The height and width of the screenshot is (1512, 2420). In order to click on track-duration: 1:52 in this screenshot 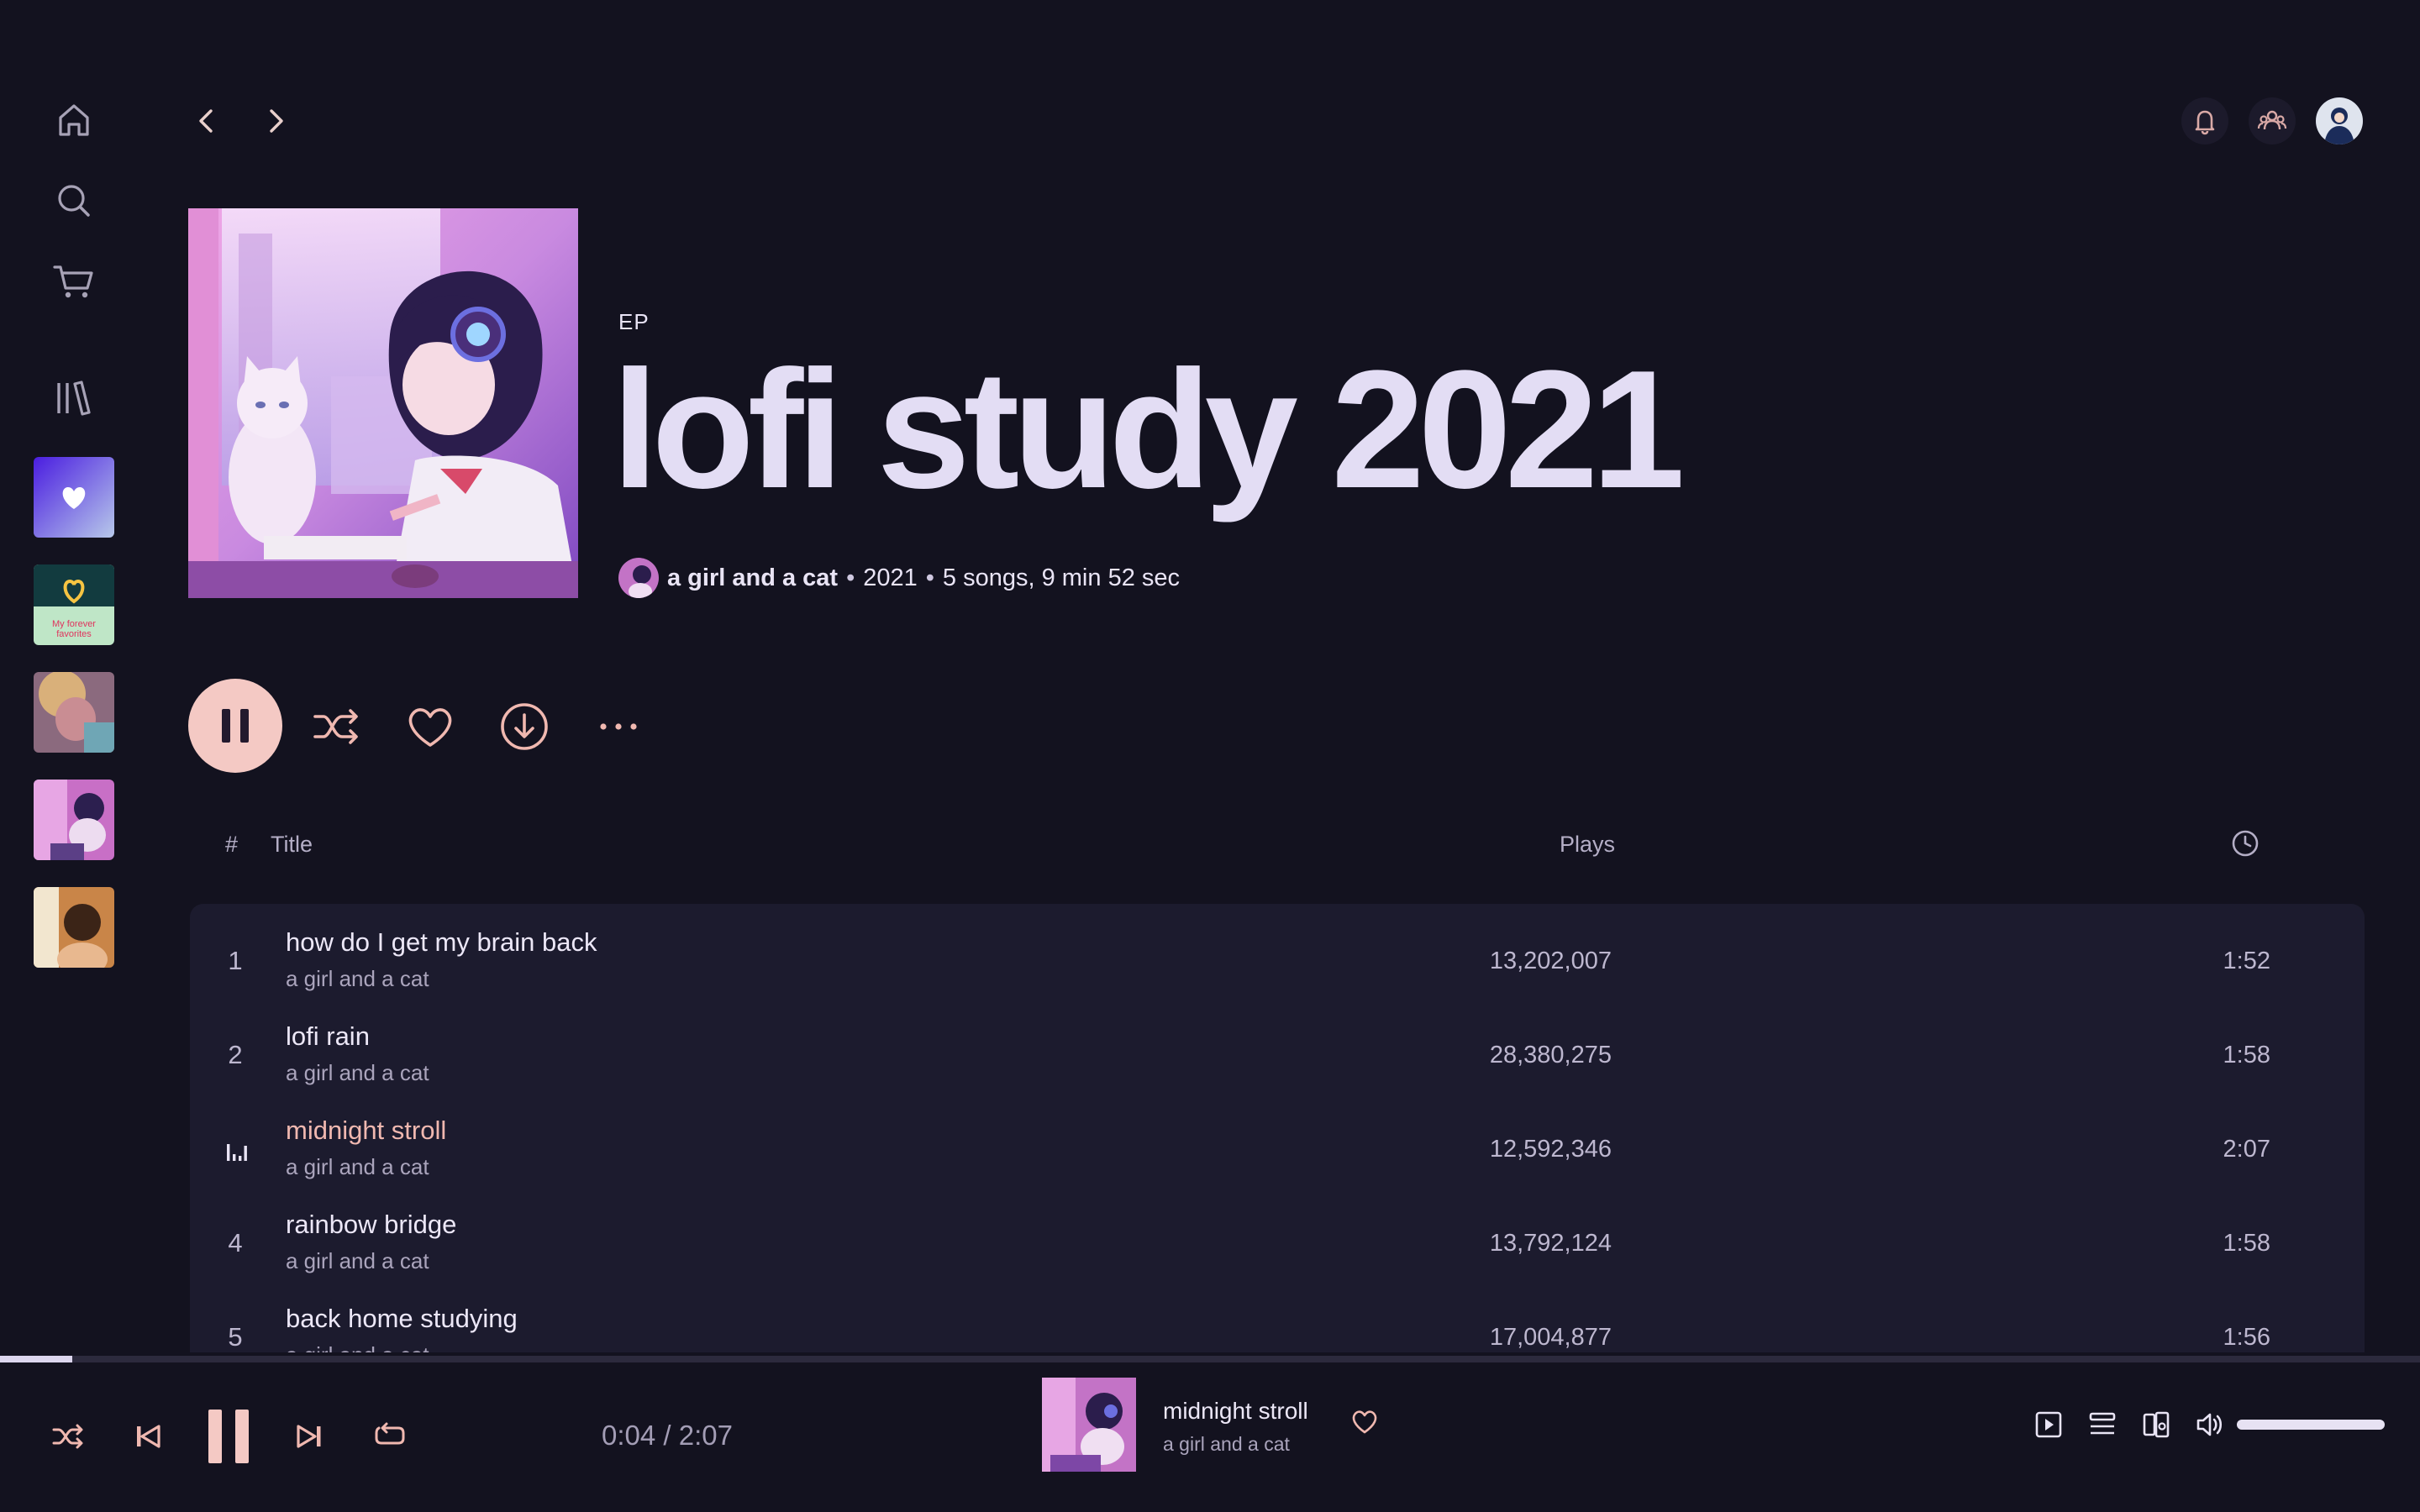, I will do `click(2246, 961)`.